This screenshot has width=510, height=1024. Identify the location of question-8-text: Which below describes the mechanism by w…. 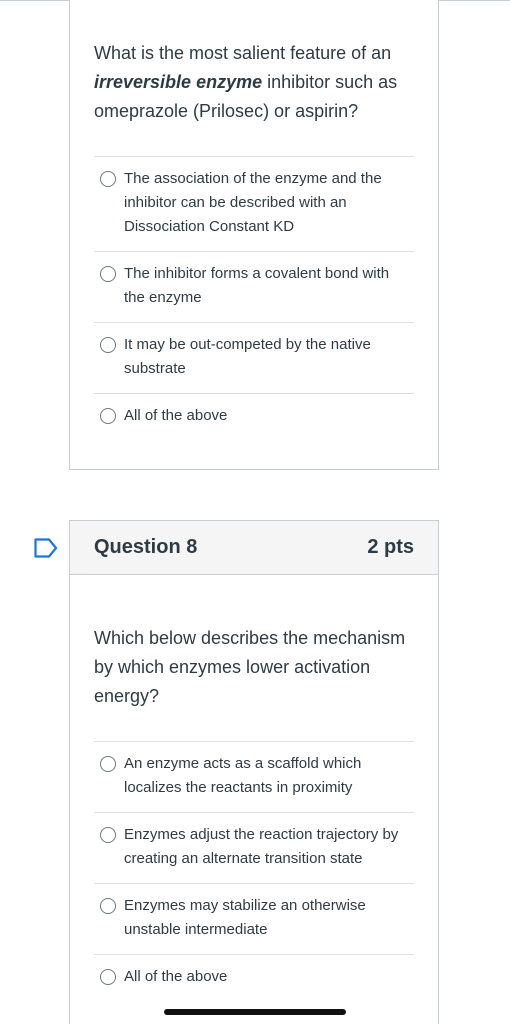
(250, 667).